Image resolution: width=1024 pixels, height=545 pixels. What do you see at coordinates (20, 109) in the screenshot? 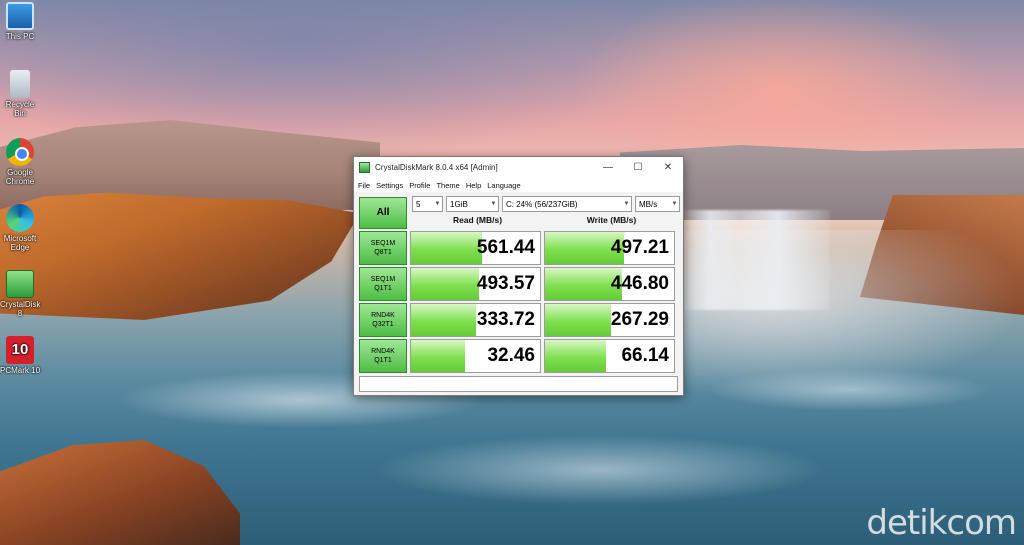
I see `desktop-icon-label: Recycle Bin` at bounding box center [20, 109].